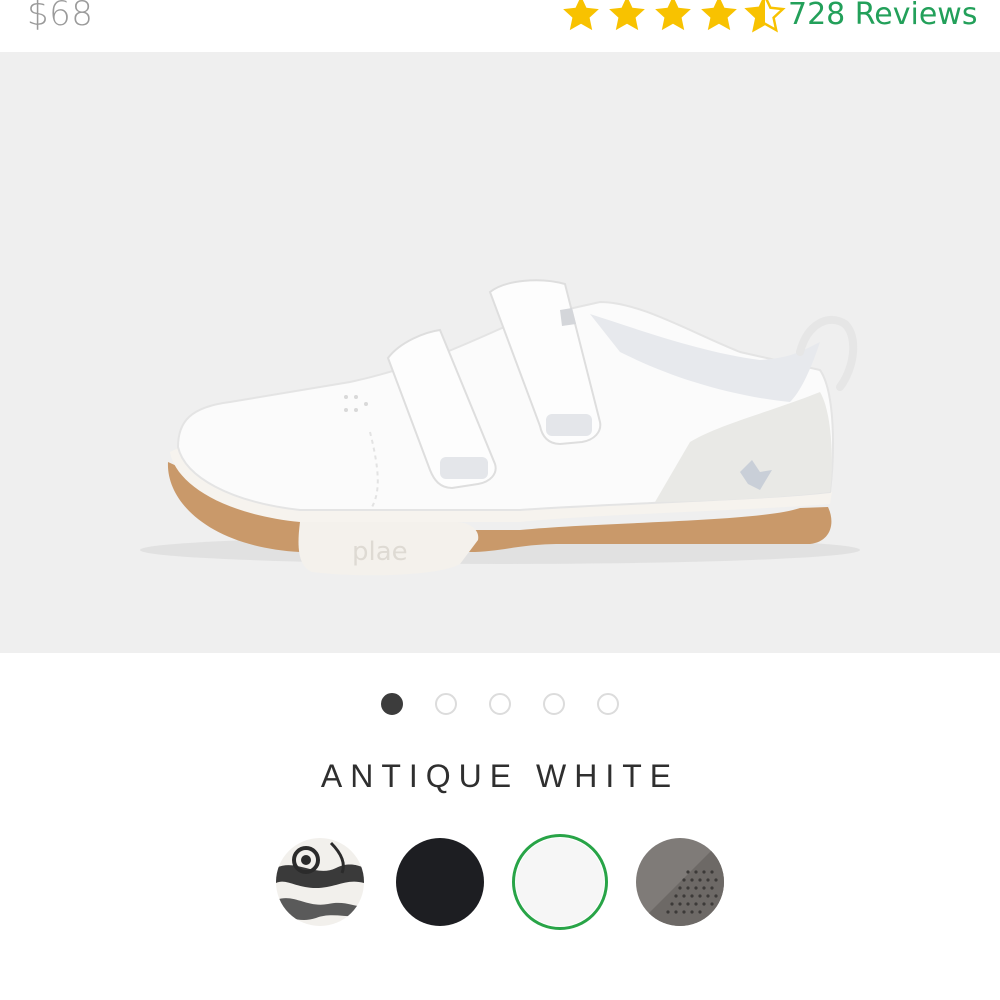 The width and height of the screenshot is (1000, 1000). I want to click on rating-stars, so click(673, 17).